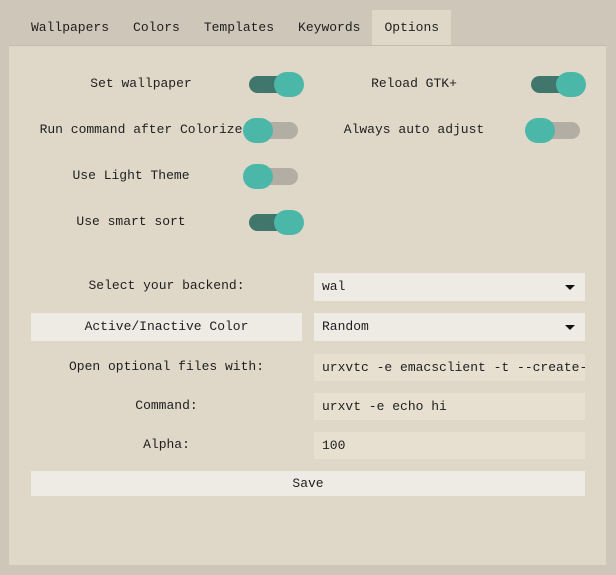 The width and height of the screenshot is (616, 575). What do you see at coordinates (345, 326) in the screenshot?
I see `active-color-value: Random` at bounding box center [345, 326].